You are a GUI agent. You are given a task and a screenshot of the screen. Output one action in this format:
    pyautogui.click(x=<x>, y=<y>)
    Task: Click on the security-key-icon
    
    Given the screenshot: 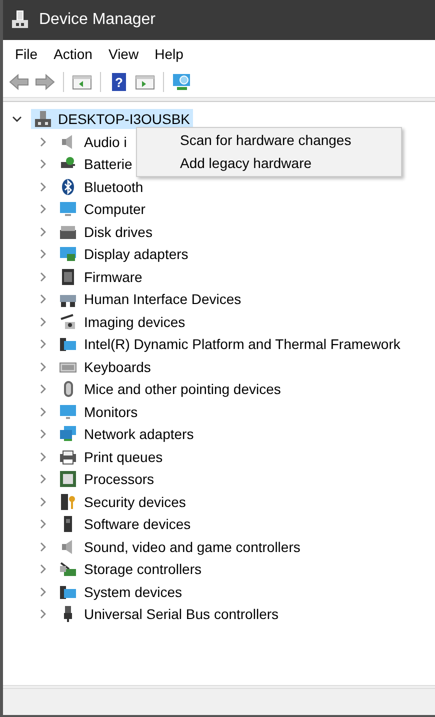 What is the action you would take?
    pyautogui.click(x=68, y=501)
    